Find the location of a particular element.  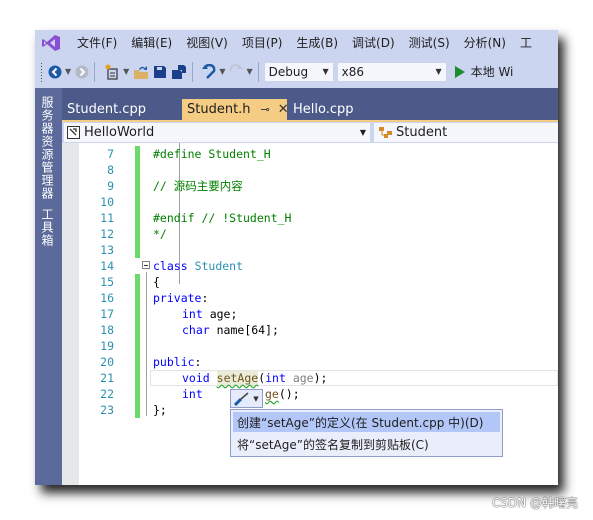

line-number: 21 is located at coordinates (107, 378).